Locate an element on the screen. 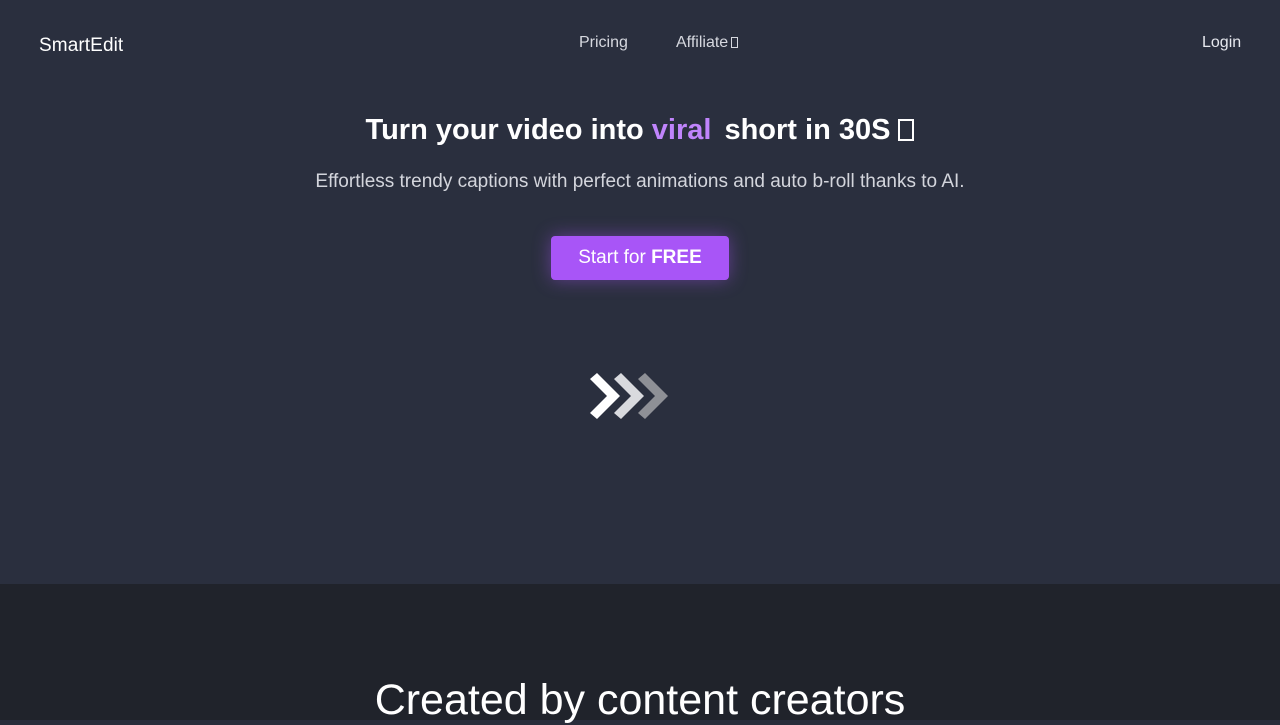  headline-text-end: short in 30S is located at coordinates (807, 130).